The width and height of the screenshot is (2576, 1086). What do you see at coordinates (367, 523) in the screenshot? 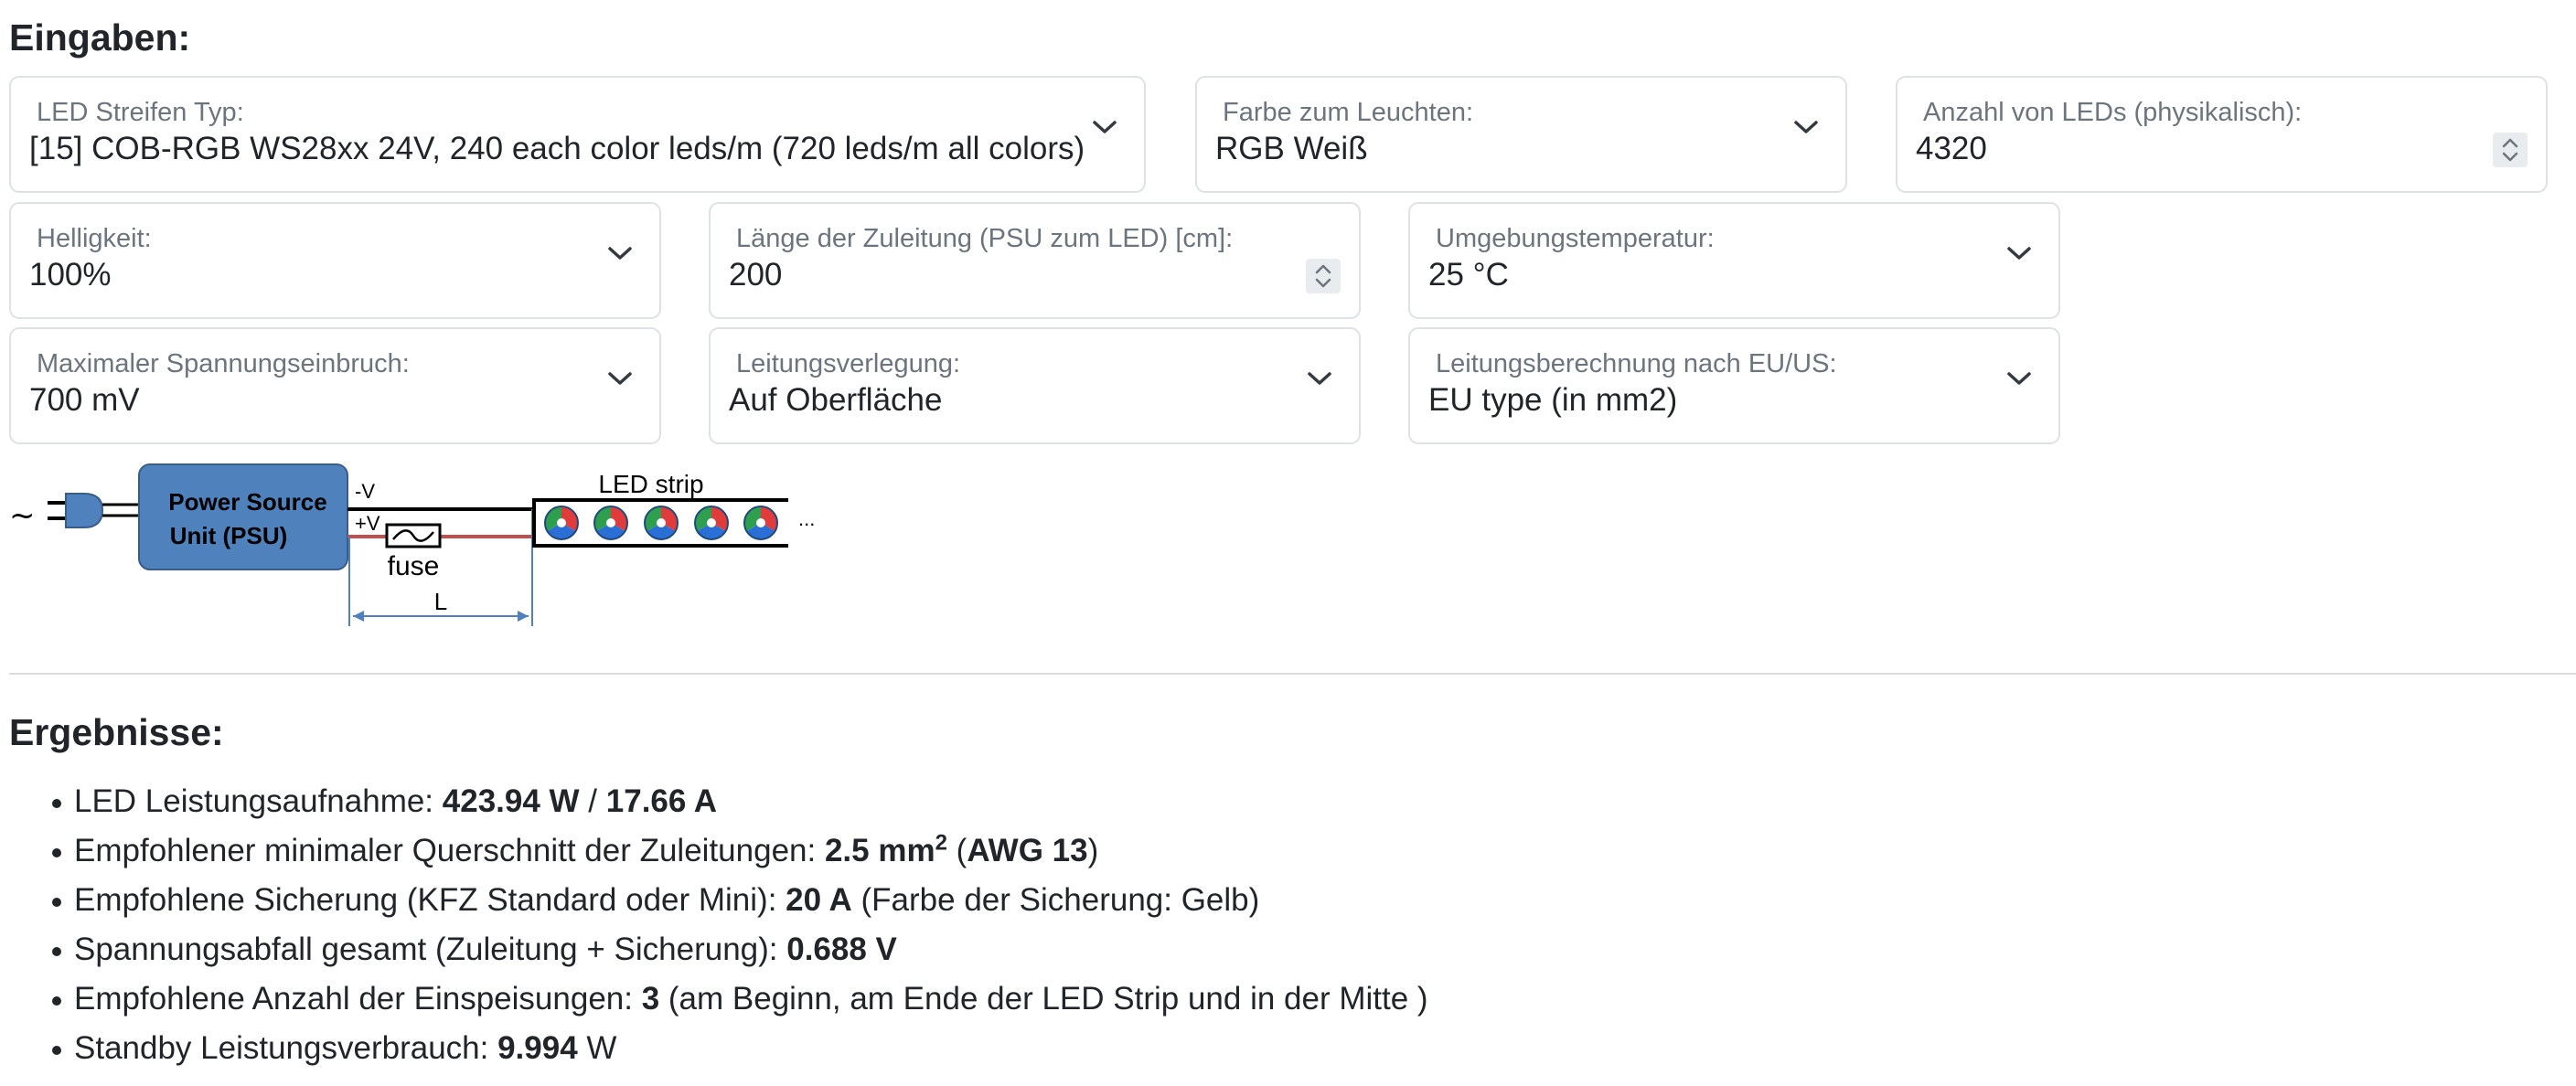
I see `plus-v-label: +V` at bounding box center [367, 523].